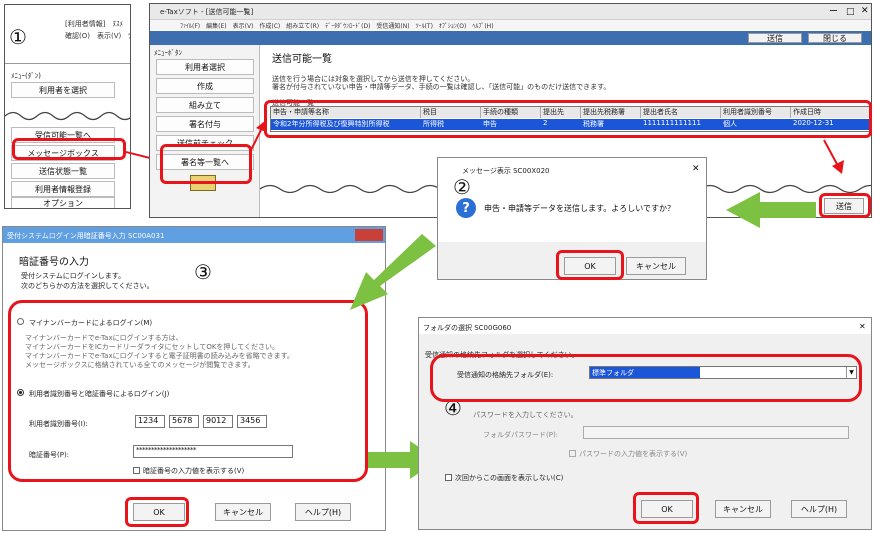  I want to click on menu-item-select-user: 利用者を選択, so click(63, 90).